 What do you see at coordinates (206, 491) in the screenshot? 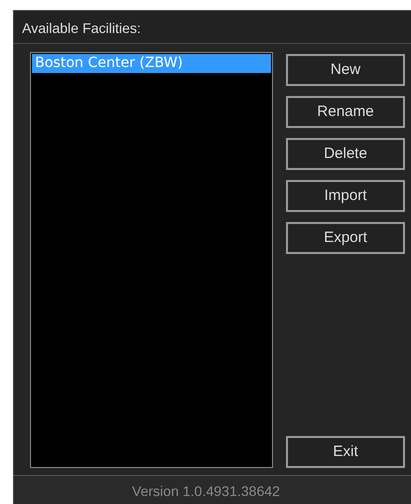
I see `version-text: Version 1.0.4931.38642` at bounding box center [206, 491].